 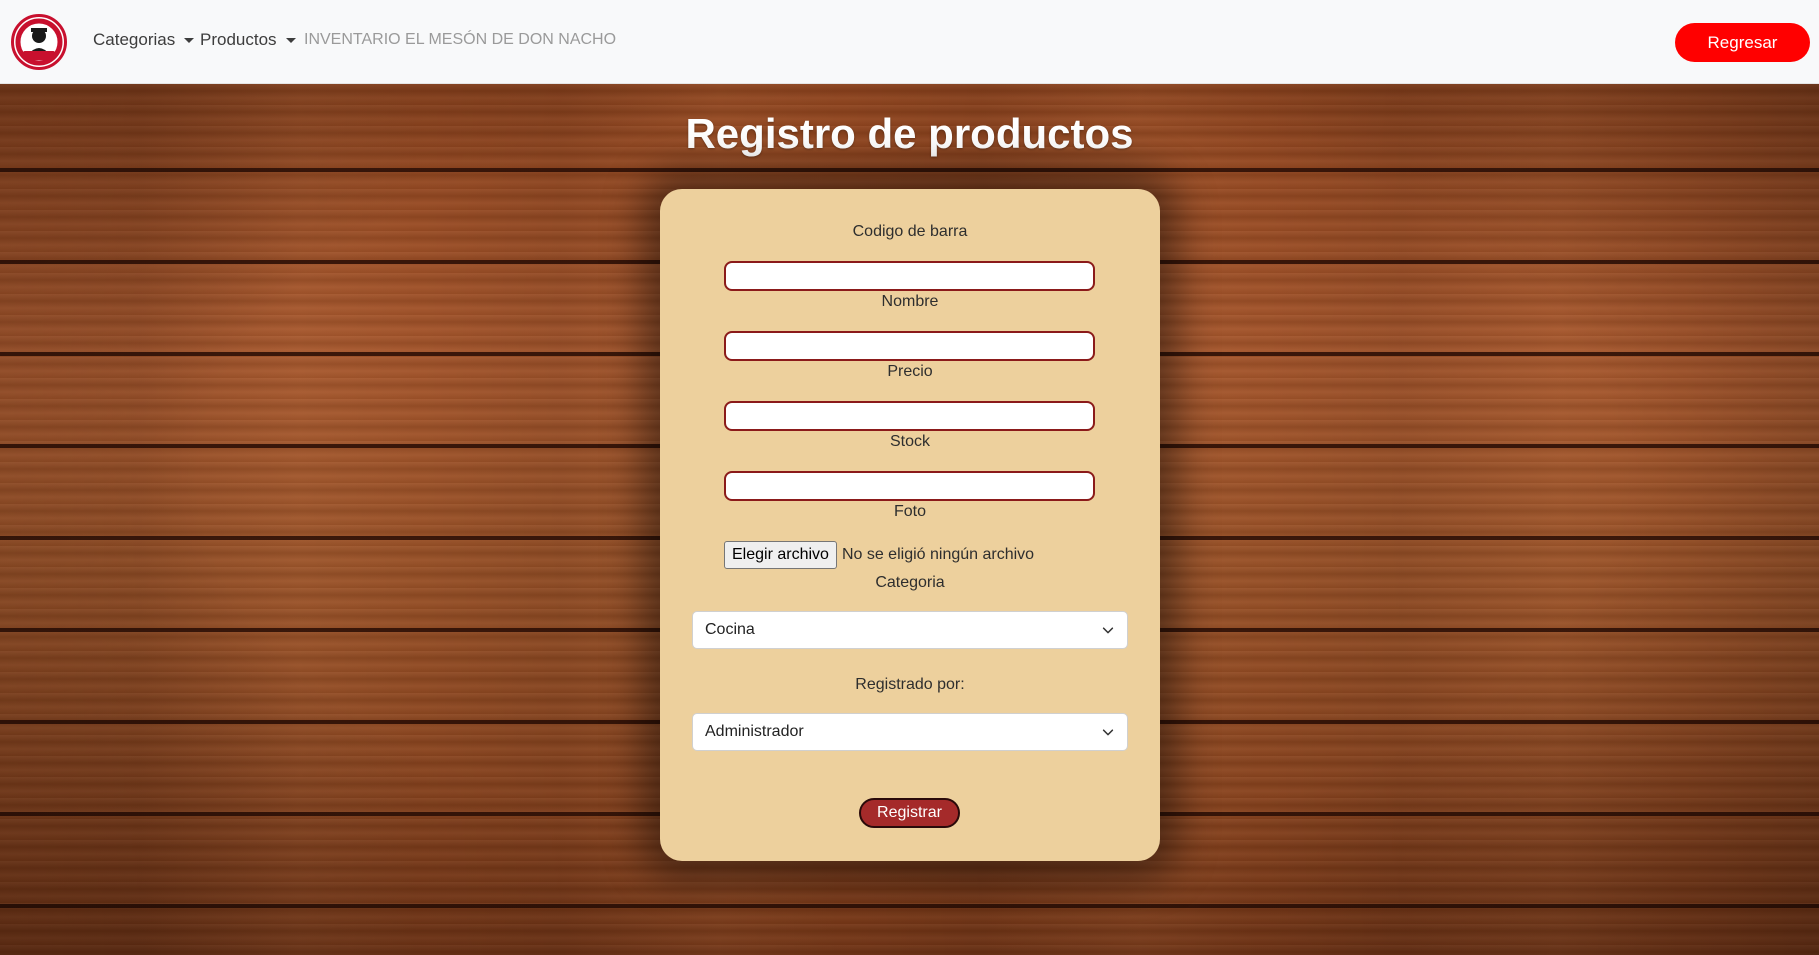 I want to click on foto-label: Foto, so click(x=909, y=511).